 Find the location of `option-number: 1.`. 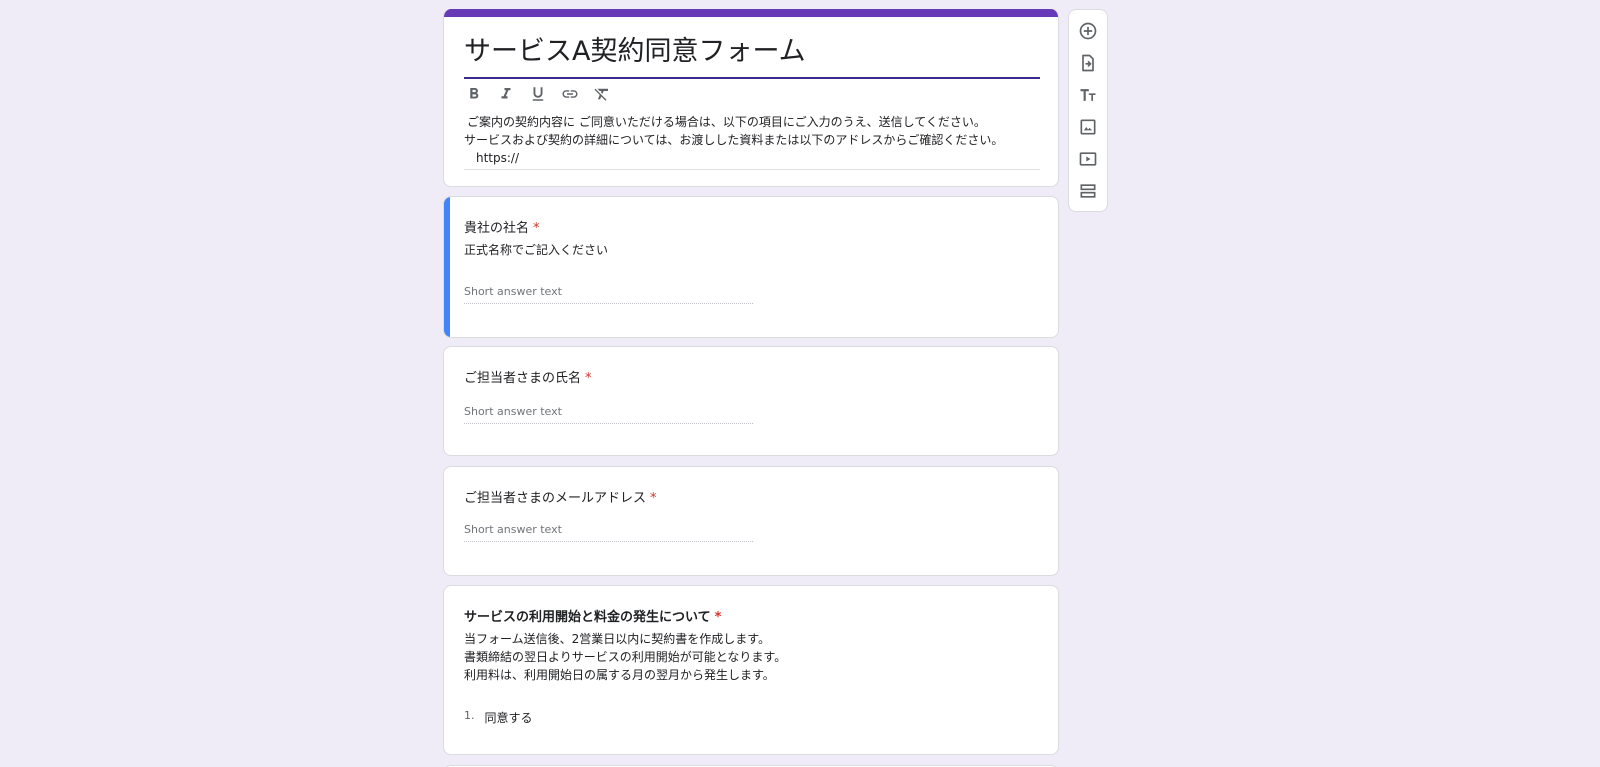

option-number: 1. is located at coordinates (469, 715).